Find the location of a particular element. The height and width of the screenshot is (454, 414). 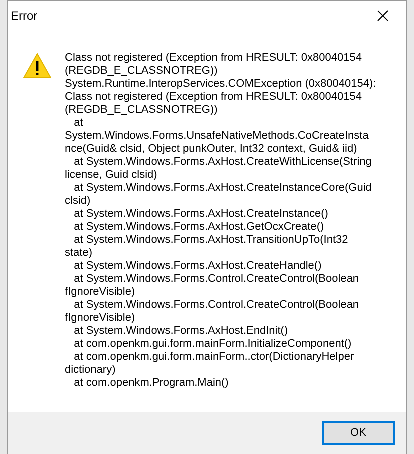

ok-button: OK is located at coordinates (358, 433).